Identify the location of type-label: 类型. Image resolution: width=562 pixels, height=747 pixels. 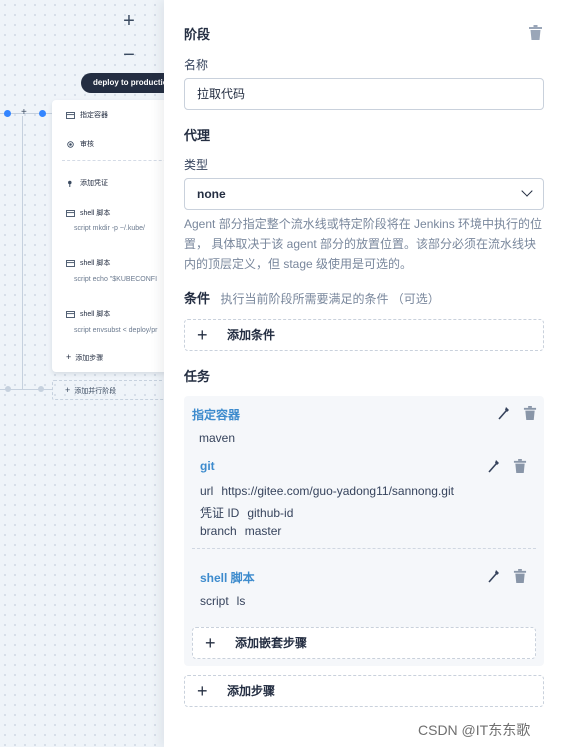
(196, 165).